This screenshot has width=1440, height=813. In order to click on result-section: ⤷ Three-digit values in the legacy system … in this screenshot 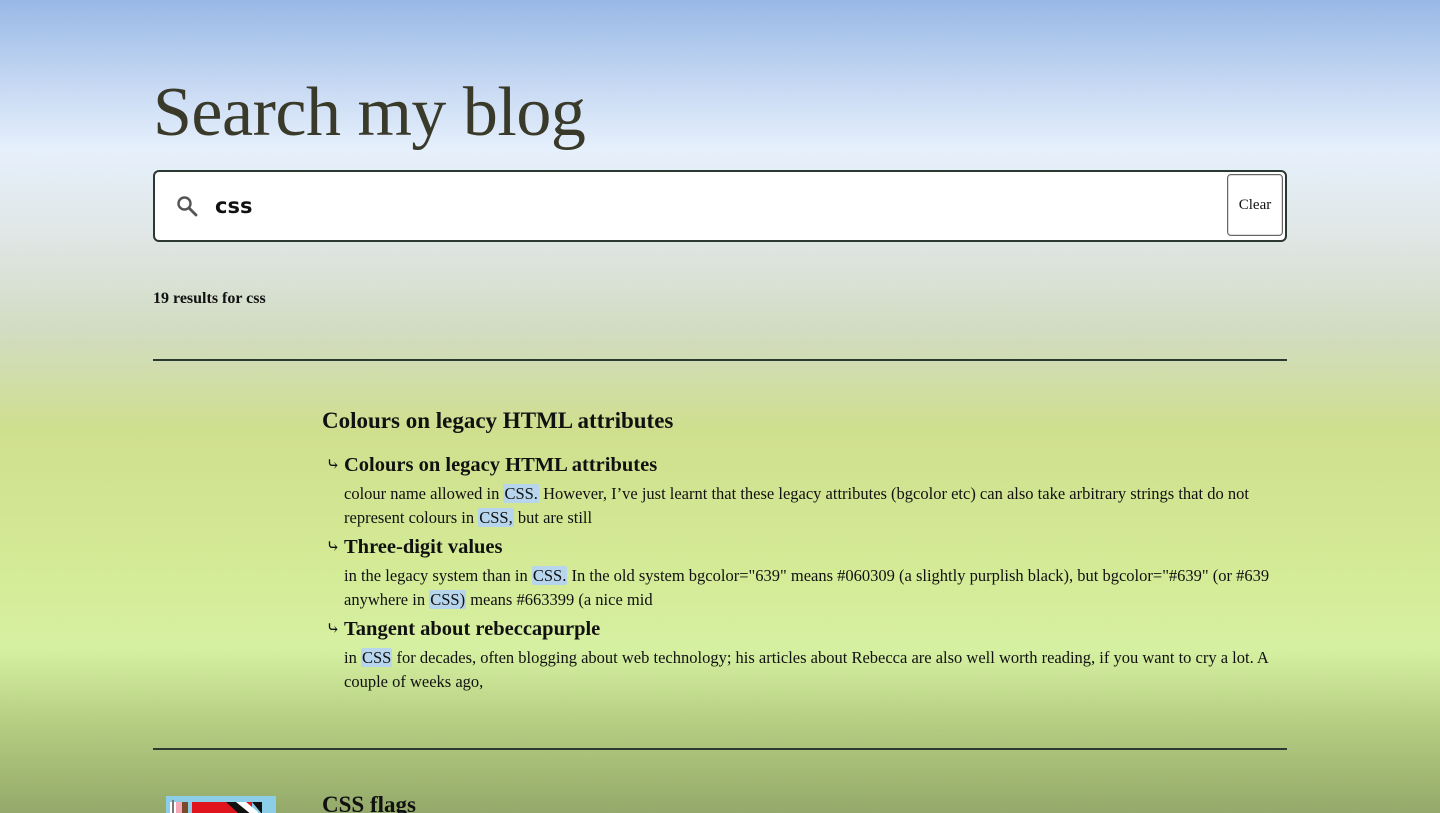, I will do `click(802, 573)`.